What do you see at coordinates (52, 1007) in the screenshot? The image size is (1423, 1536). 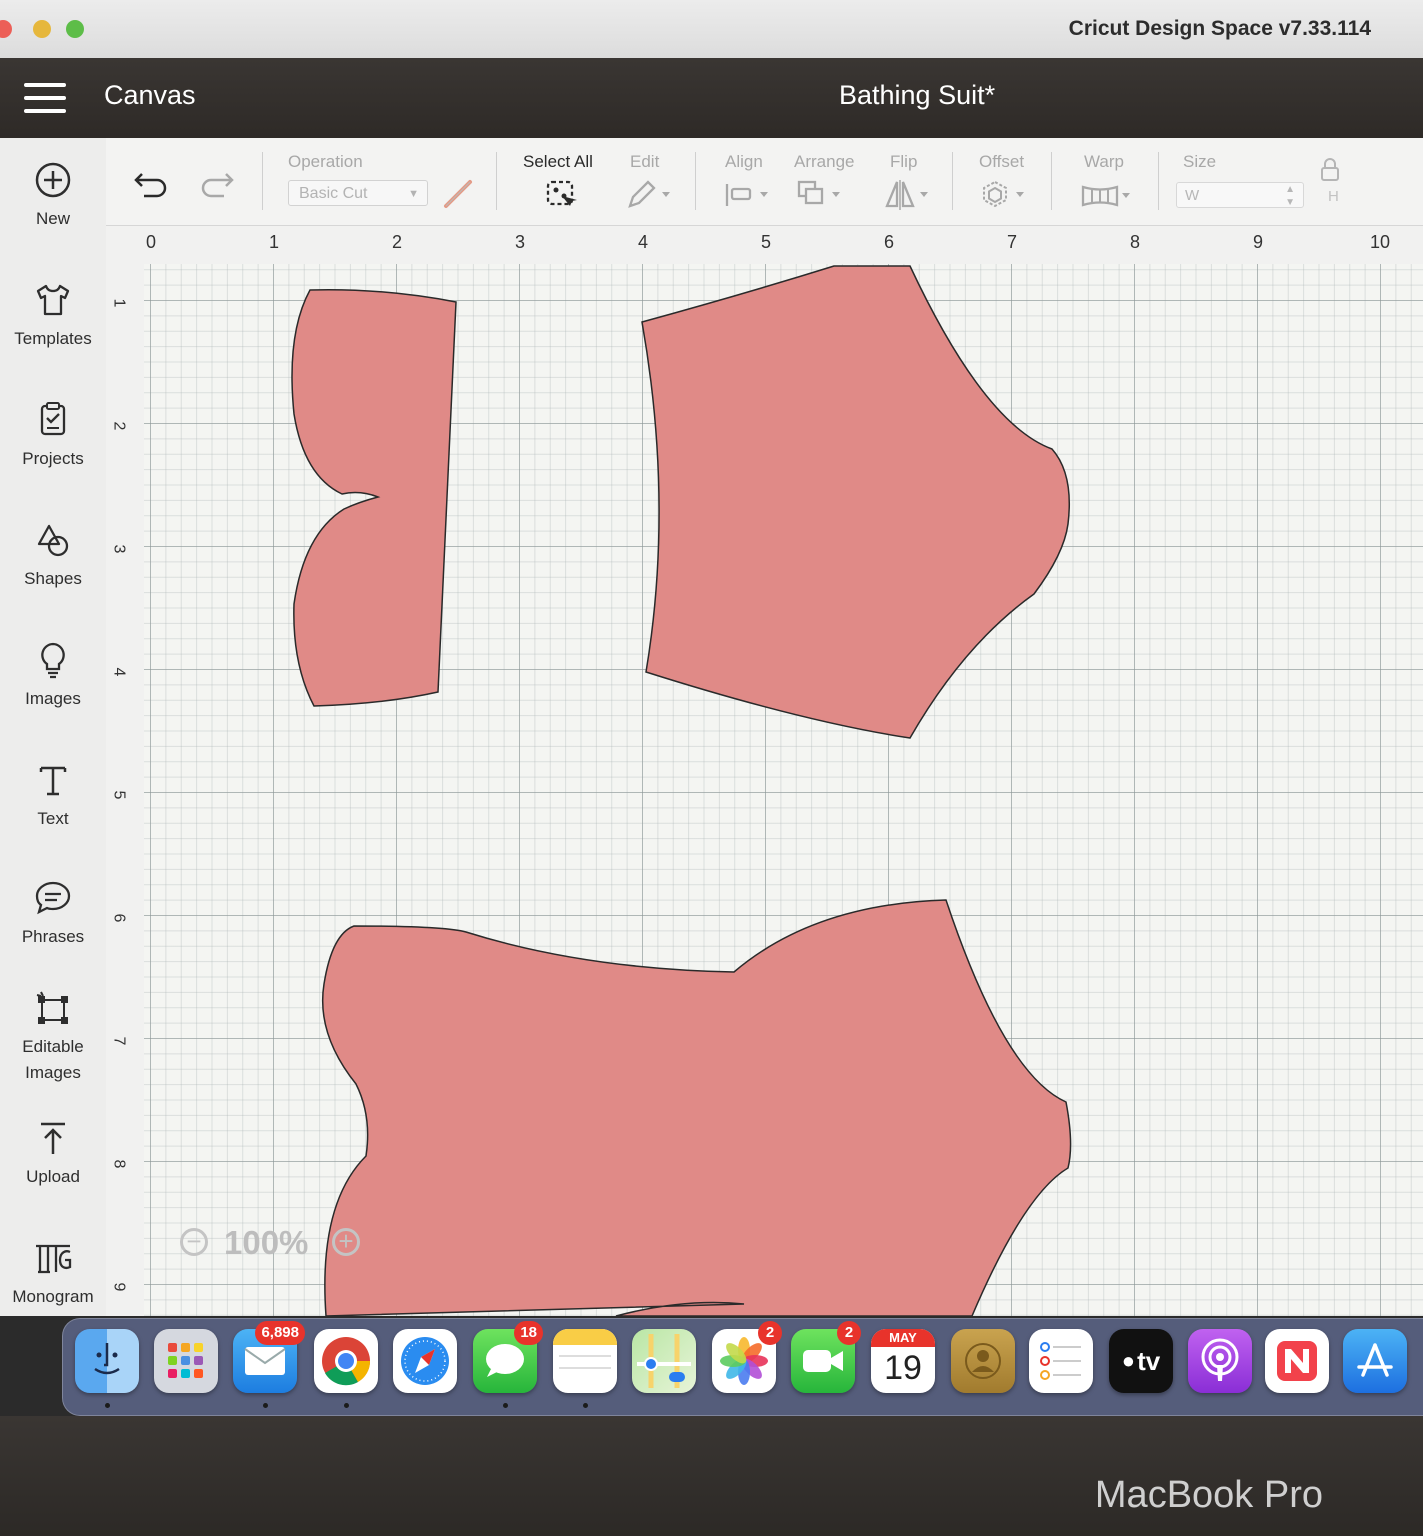 I see `editable-images-icon` at bounding box center [52, 1007].